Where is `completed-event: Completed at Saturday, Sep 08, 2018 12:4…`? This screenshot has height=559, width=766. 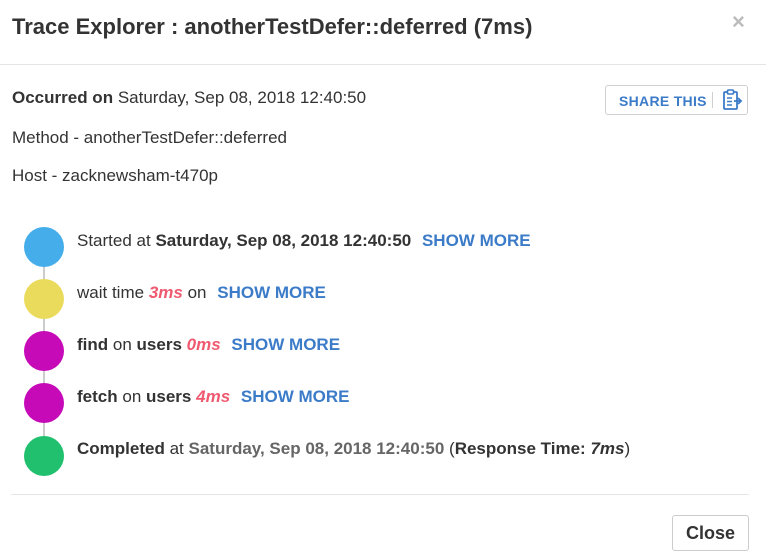
completed-event: Completed at Saturday, Sep 08, 2018 12:4… is located at coordinates (353, 449).